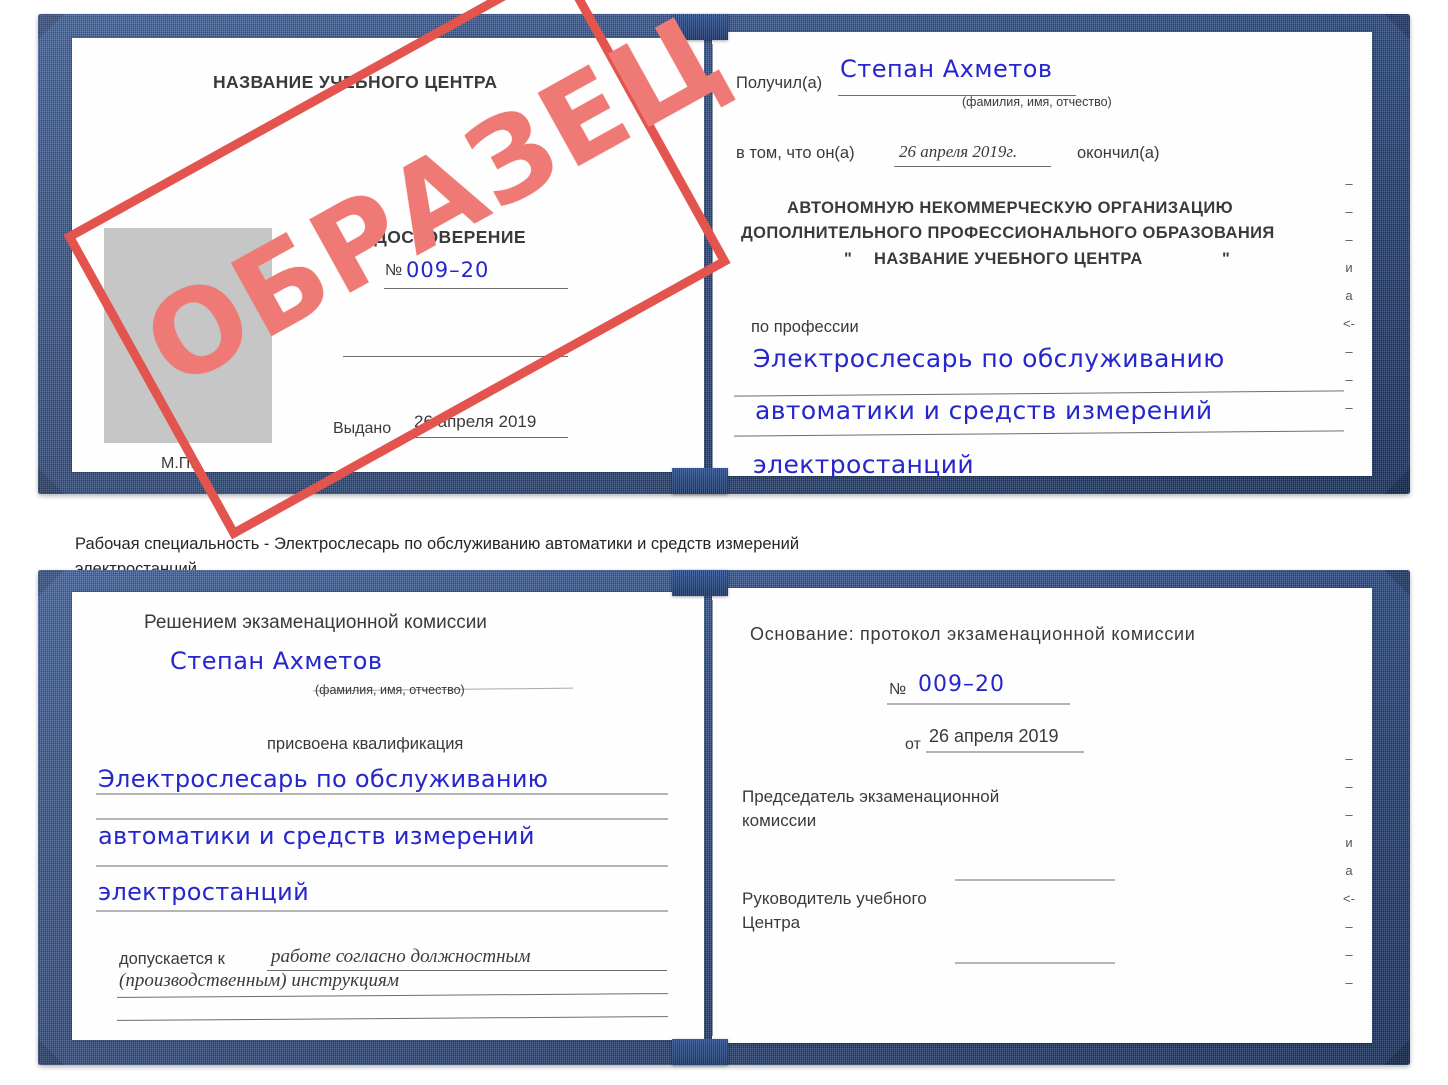 This screenshot has width=1448, height=1085. Describe the element at coordinates (863, 464) in the screenshot. I see `profession-line-3: электростанций` at that location.